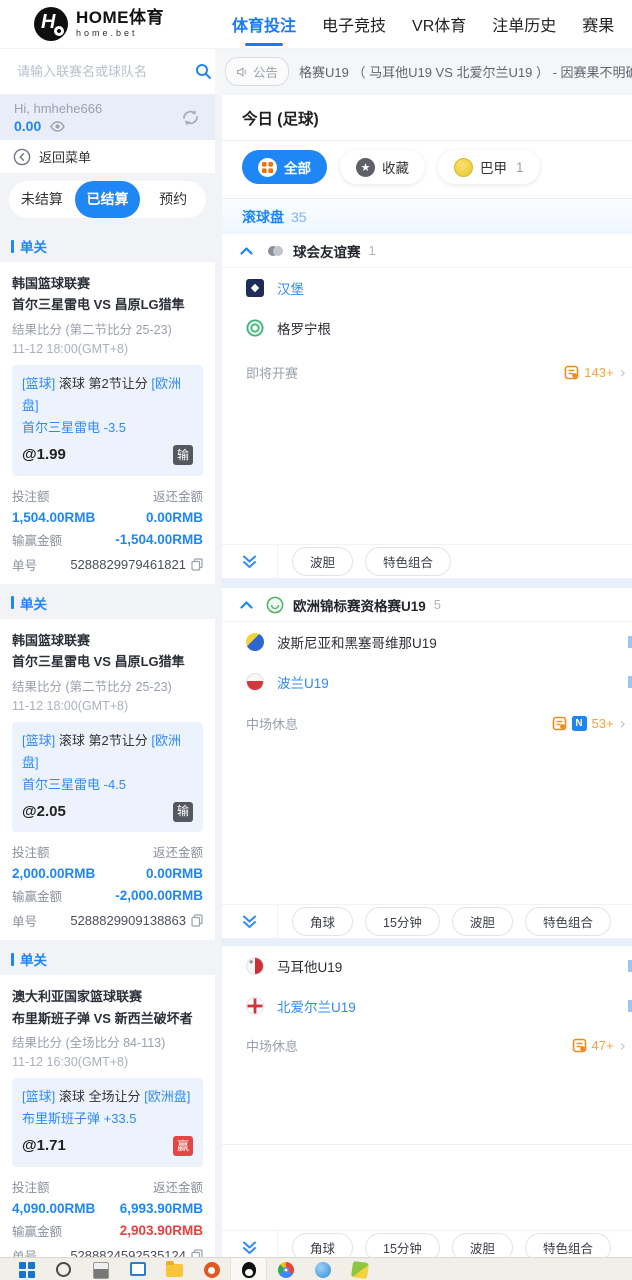 This screenshot has height=1280, width=632. Describe the element at coordinates (622, 1045) in the screenshot. I see `chevron-right-icon: ›` at that location.